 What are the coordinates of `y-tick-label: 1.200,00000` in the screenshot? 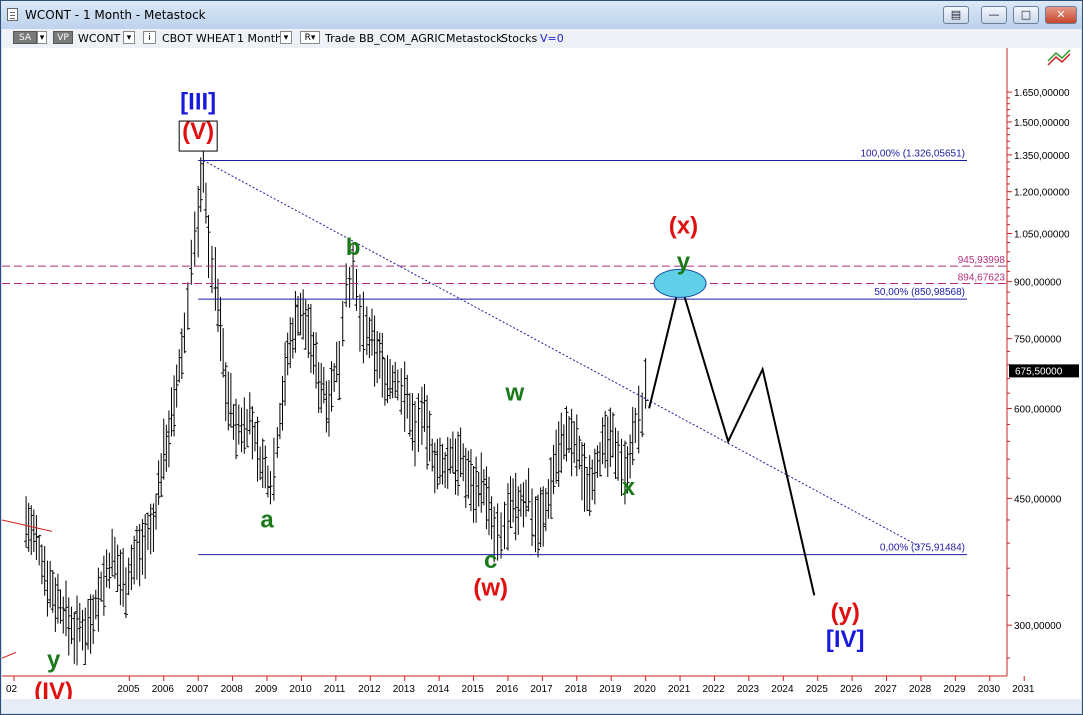 It's located at (1042, 193).